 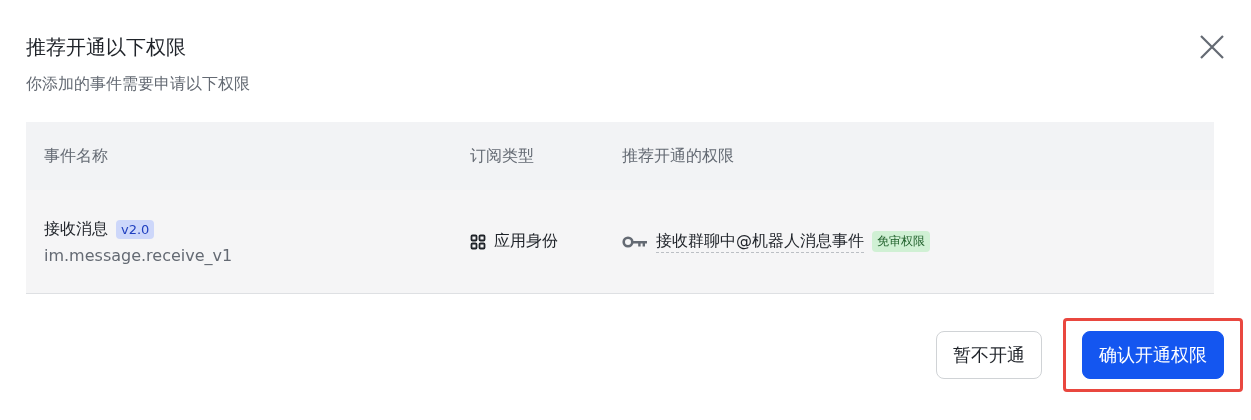 What do you see at coordinates (1153, 355) in the screenshot?
I see `confirm-button: 确认开通权限` at bounding box center [1153, 355].